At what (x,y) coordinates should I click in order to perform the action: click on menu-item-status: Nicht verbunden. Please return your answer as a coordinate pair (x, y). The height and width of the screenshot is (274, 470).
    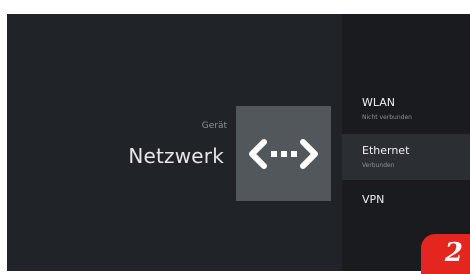
    Looking at the image, I should click on (387, 117).